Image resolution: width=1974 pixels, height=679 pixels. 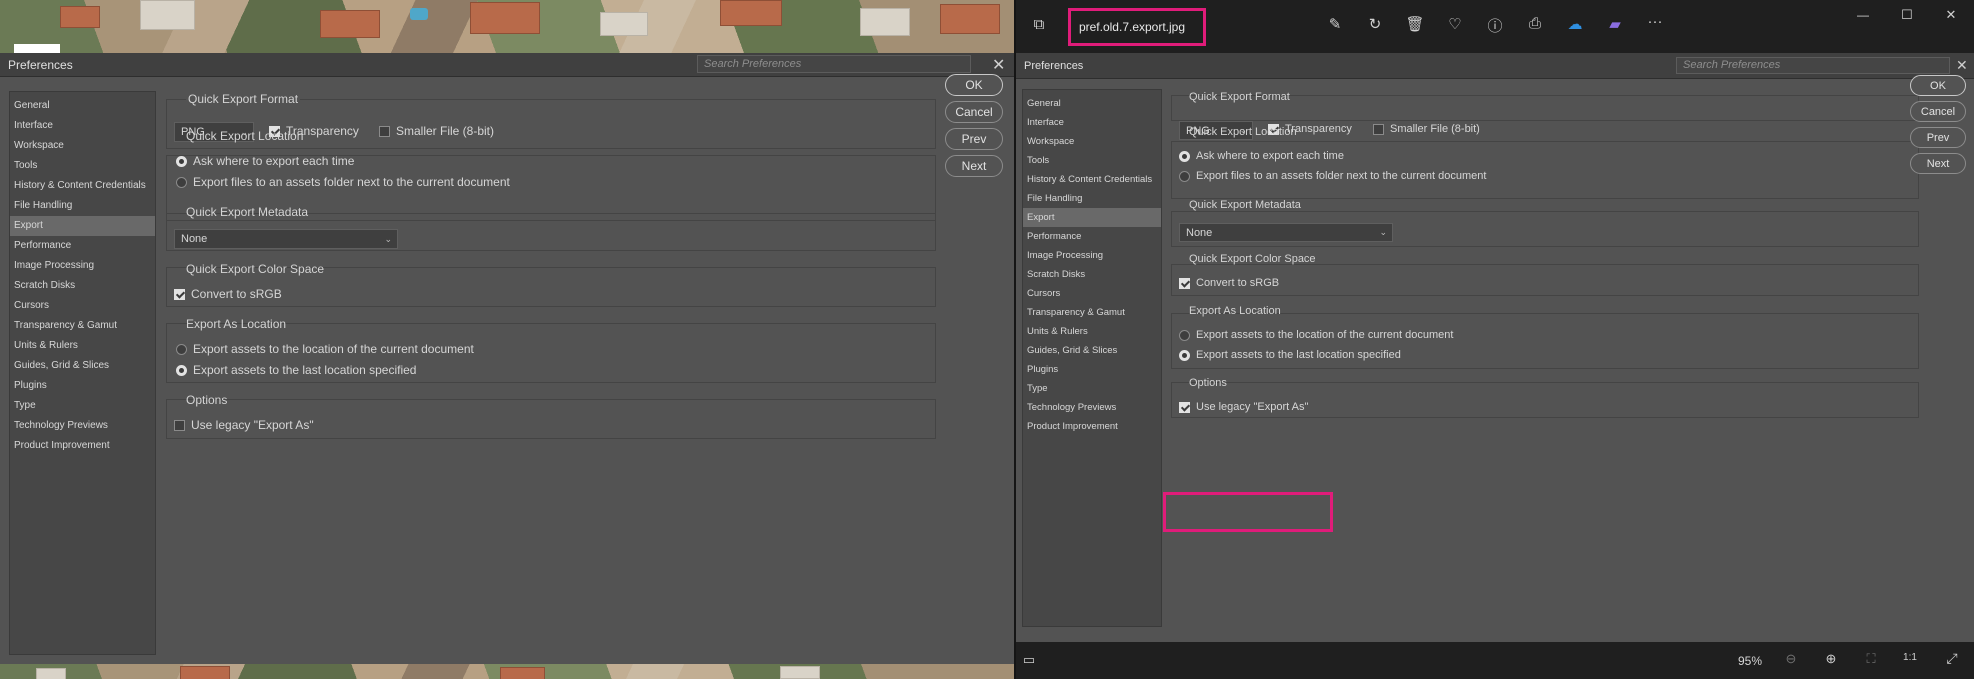 What do you see at coordinates (1863, 15) in the screenshot?
I see `minimize-icon: —` at bounding box center [1863, 15].